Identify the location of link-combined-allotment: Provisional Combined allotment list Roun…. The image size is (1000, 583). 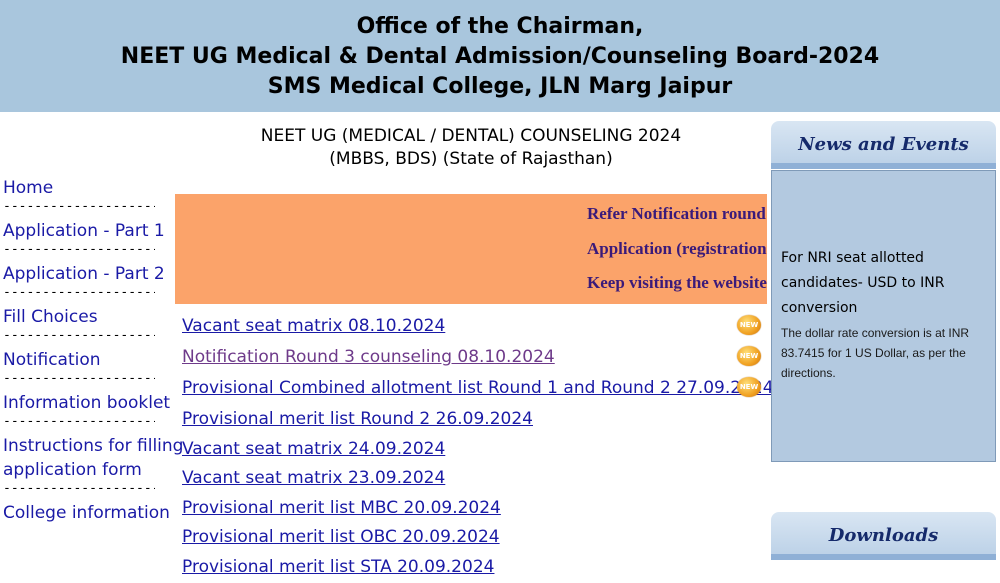
(478, 388).